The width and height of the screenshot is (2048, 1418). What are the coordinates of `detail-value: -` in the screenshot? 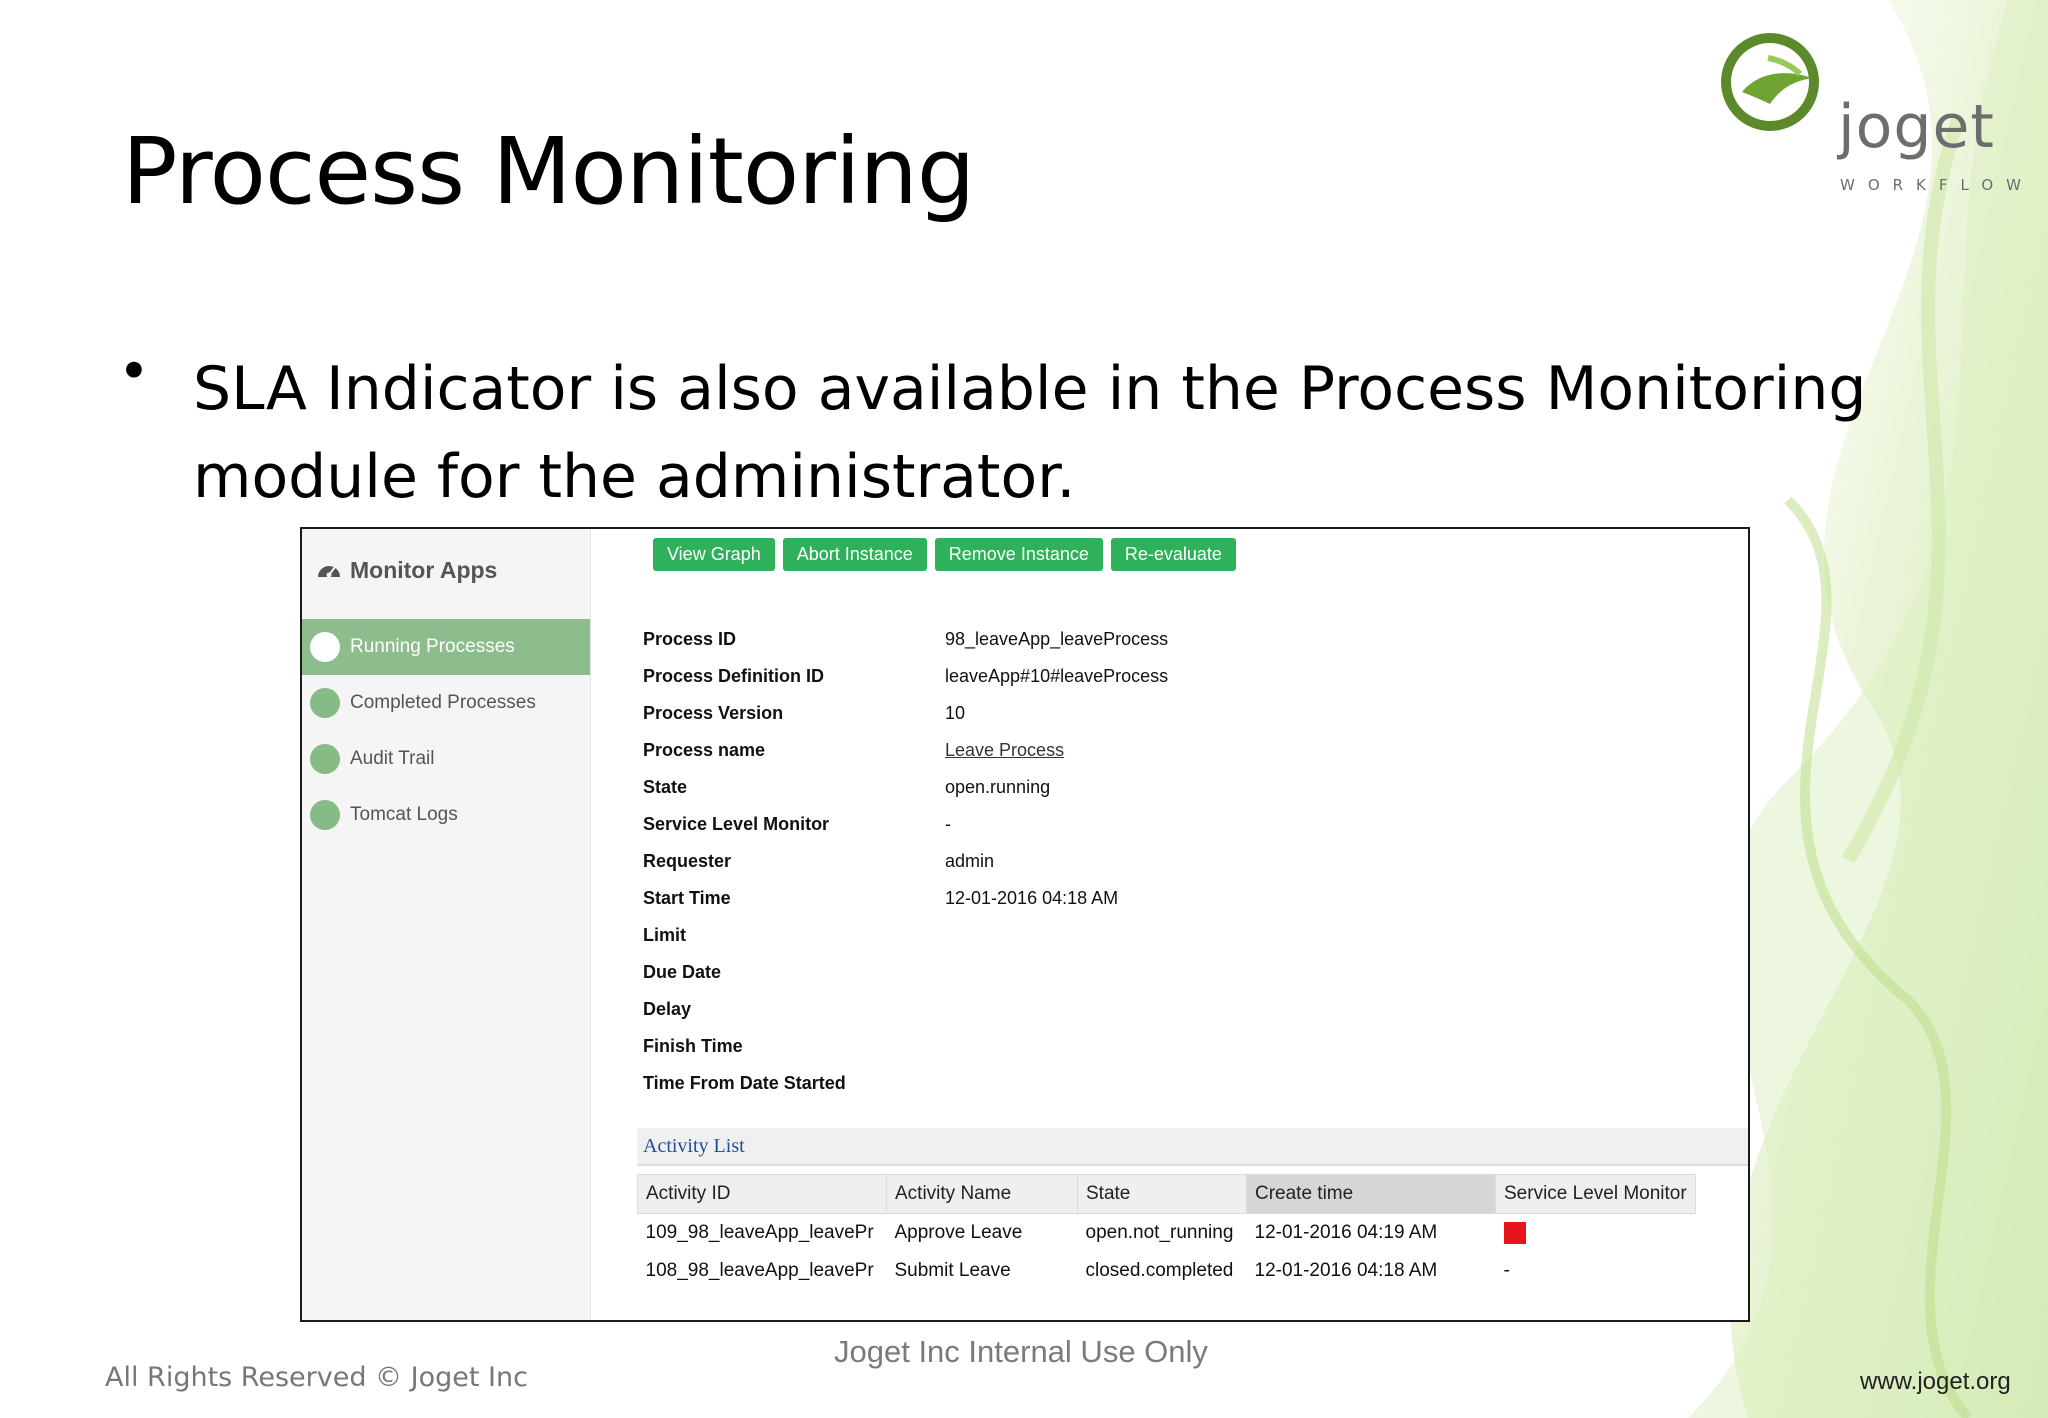 It's located at (948, 824).